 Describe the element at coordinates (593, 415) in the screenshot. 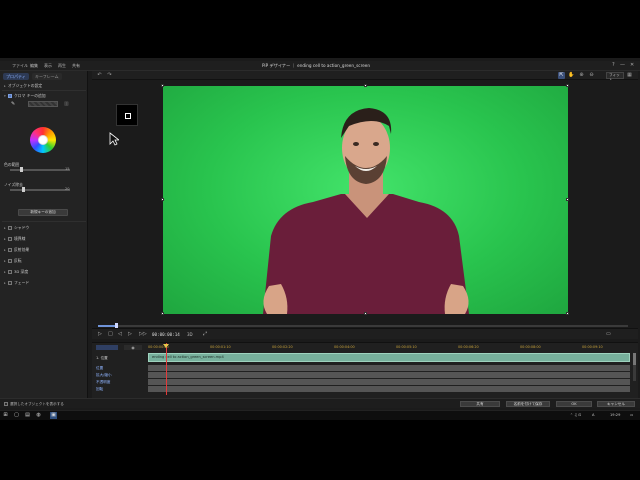

I see `input-language: A` at that location.